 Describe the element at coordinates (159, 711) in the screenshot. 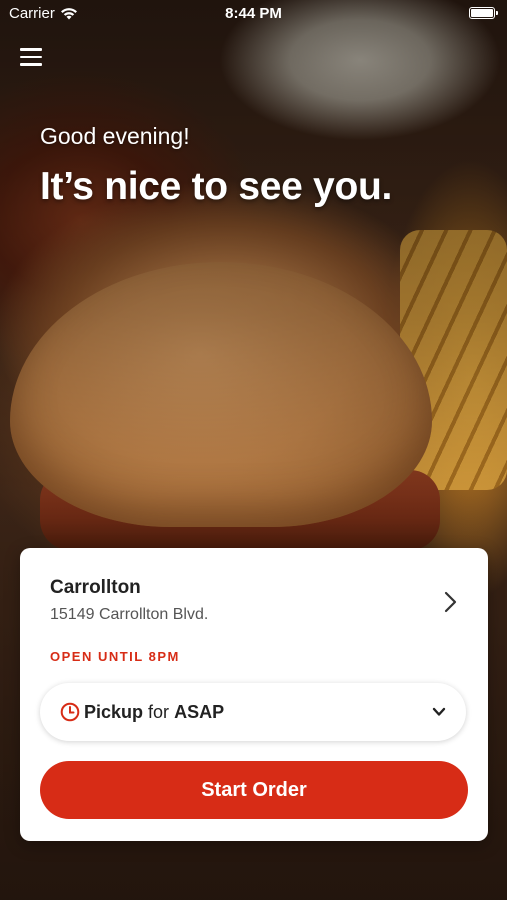

I see `order-mode-connector: for` at that location.